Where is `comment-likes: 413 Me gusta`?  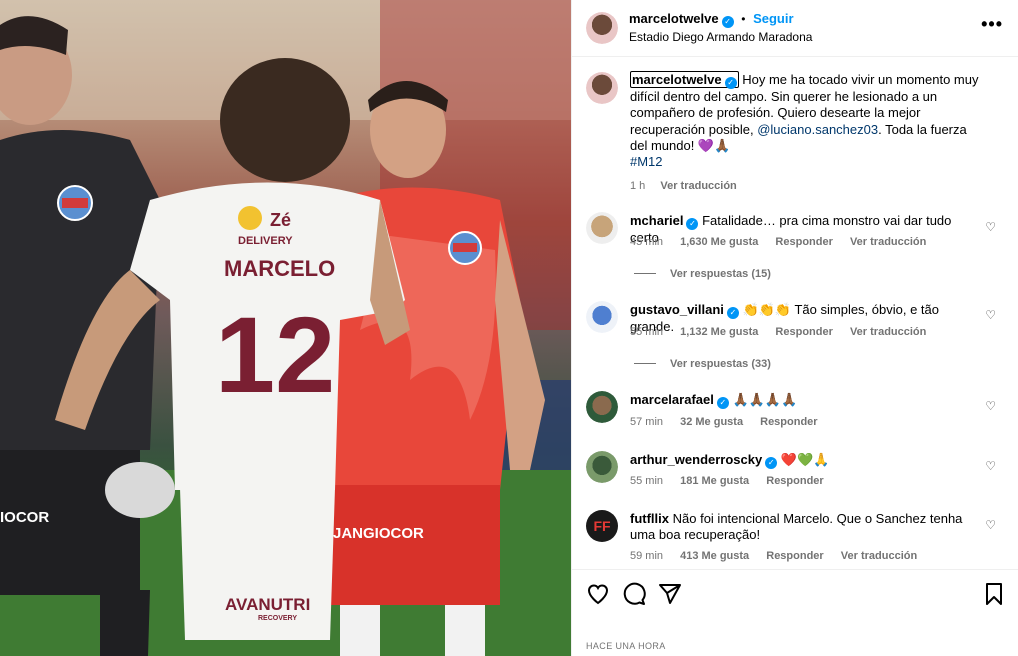
comment-likes: 413 Me gusta is located at coordinates (714, 556).